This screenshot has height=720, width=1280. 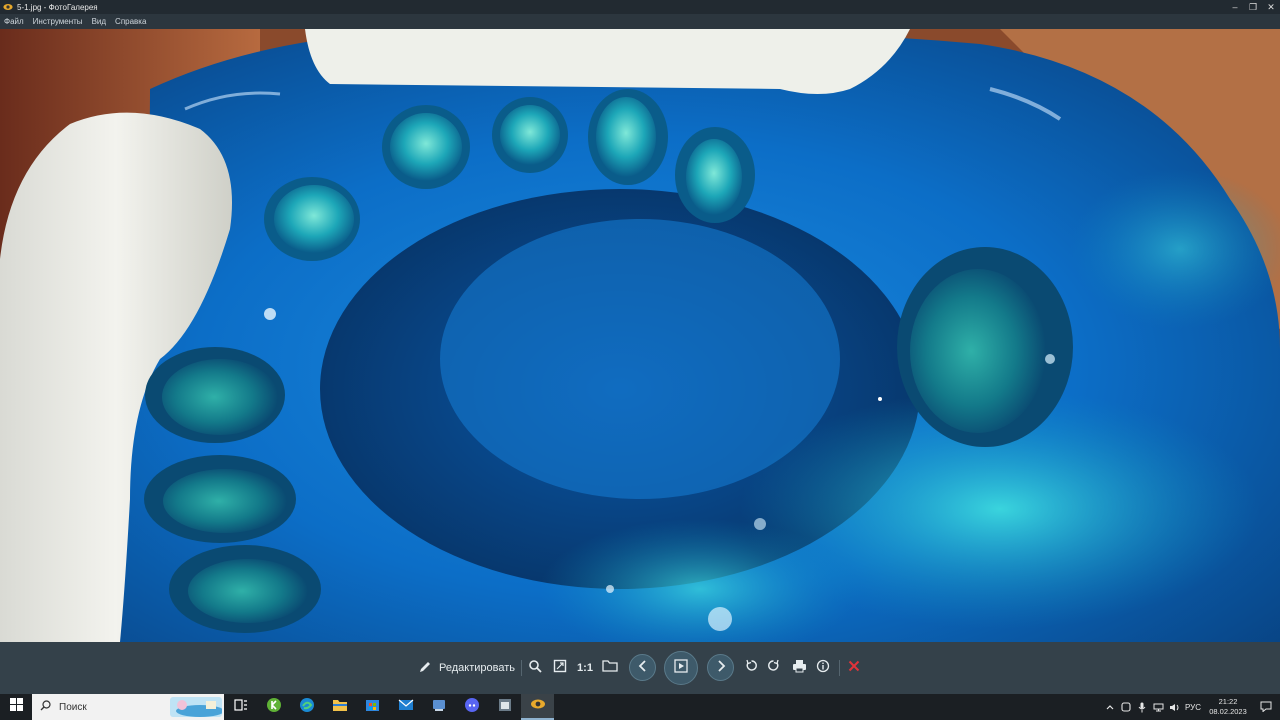 I want to click on info-button, so click(x=823, y=668).